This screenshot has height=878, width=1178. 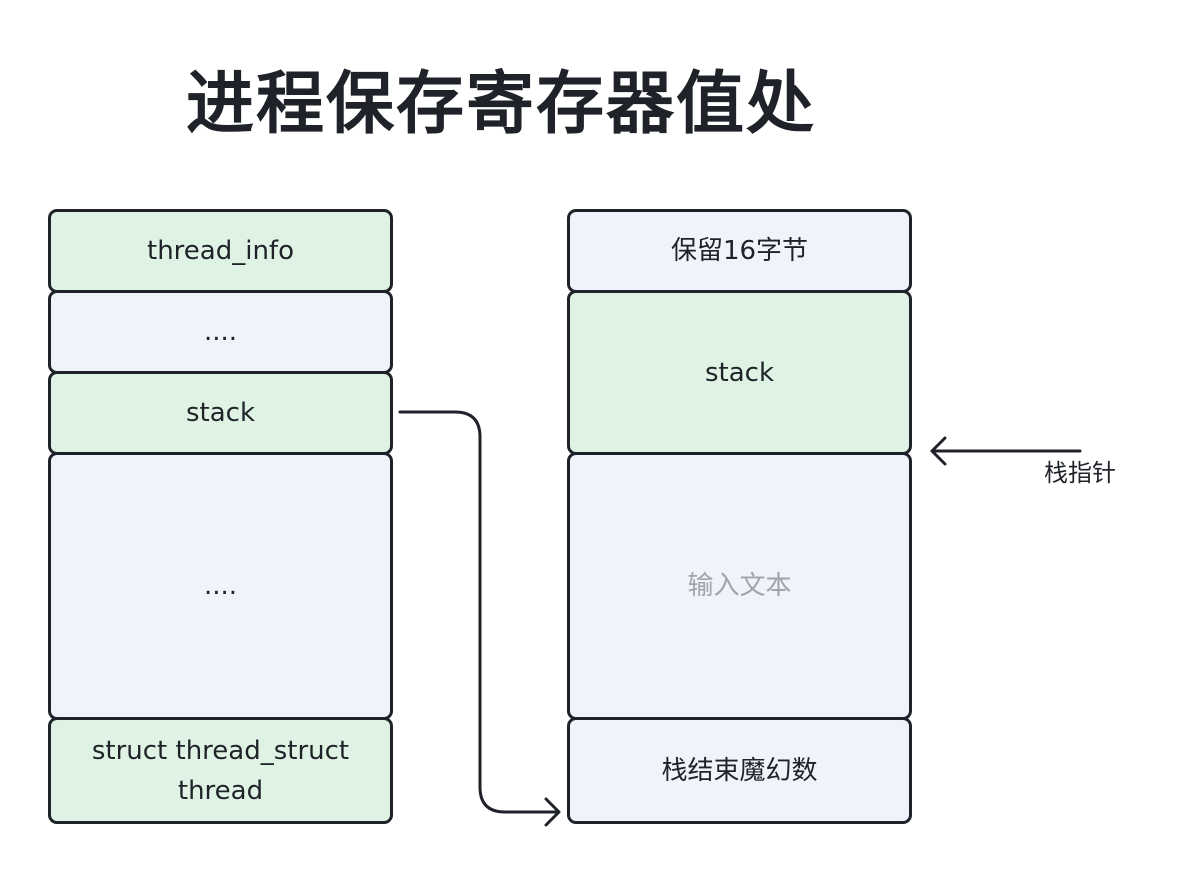 I want to click on stack-pointer-label: 栈指针, so click(x=1080, y=473).